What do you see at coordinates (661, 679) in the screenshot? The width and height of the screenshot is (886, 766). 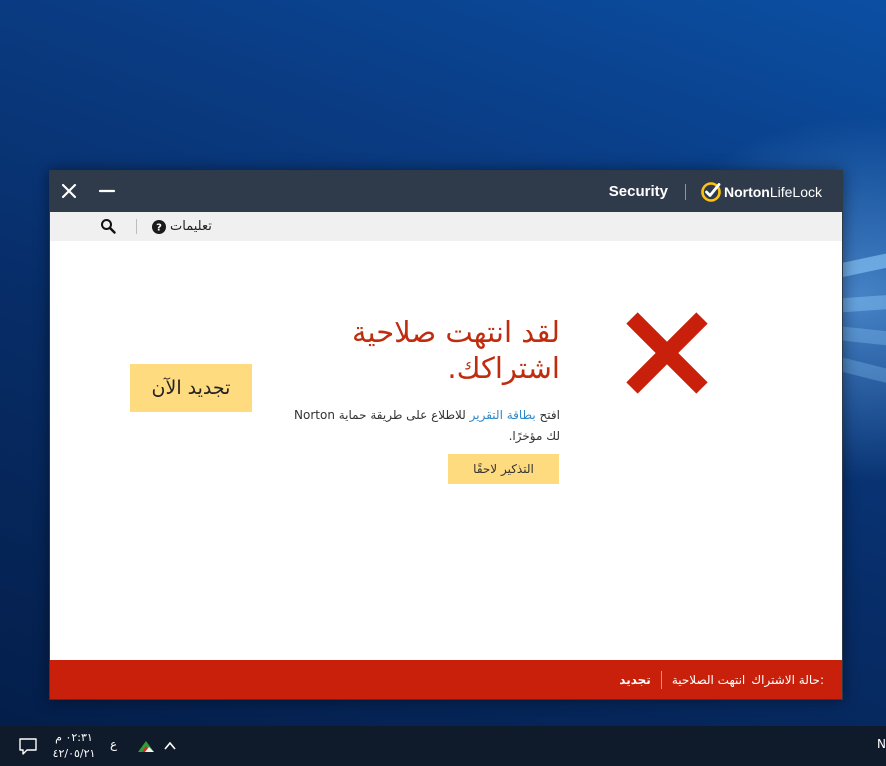 I see `status-divider` at bounding box center [661, 679].